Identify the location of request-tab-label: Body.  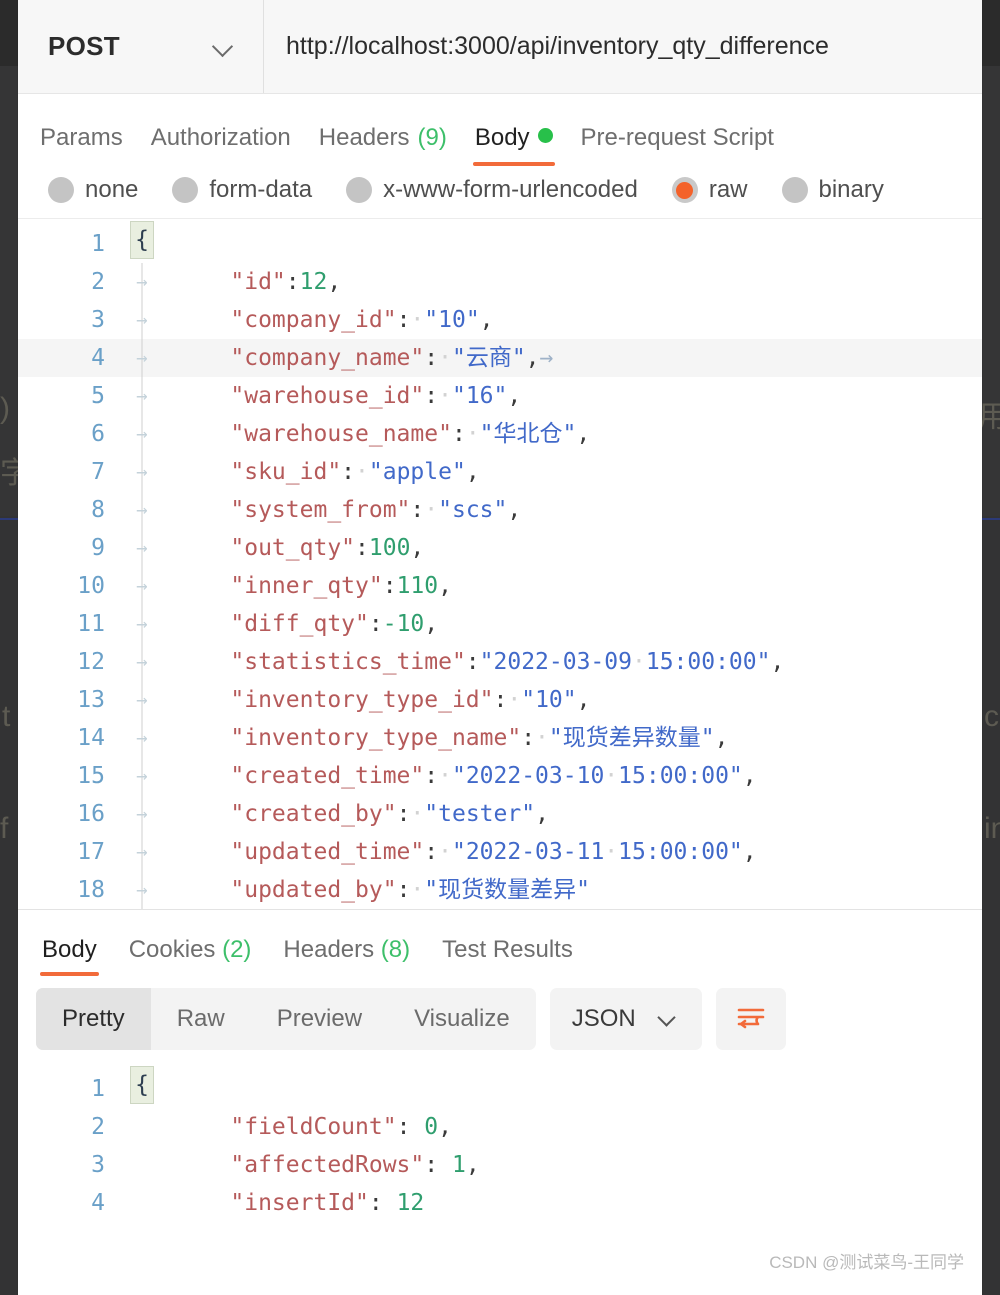
(502, 137).